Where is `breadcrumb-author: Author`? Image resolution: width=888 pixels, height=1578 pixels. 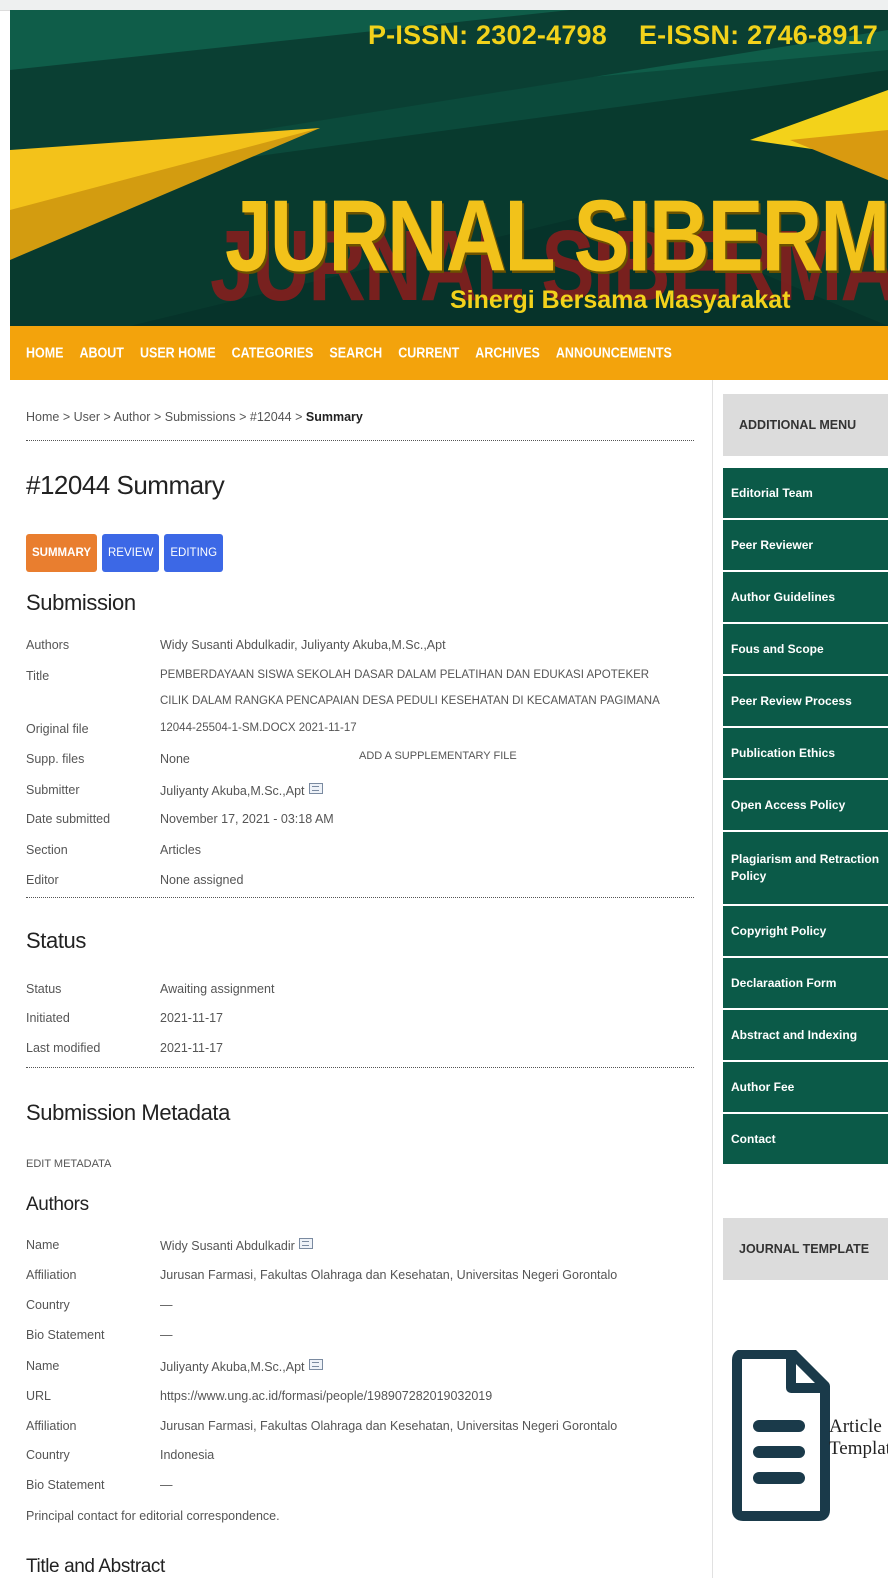 breadcrumb-author: Author is located at coordinates (132, 417).